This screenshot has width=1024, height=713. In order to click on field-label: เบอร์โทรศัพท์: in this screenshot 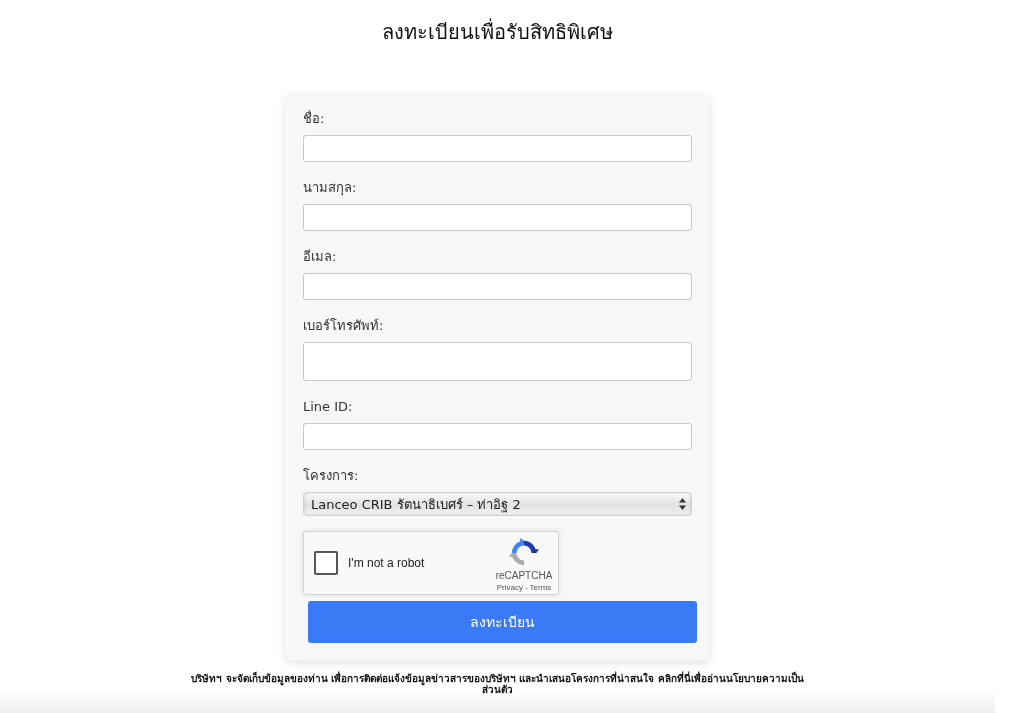, I will do `click(343, 326)`.